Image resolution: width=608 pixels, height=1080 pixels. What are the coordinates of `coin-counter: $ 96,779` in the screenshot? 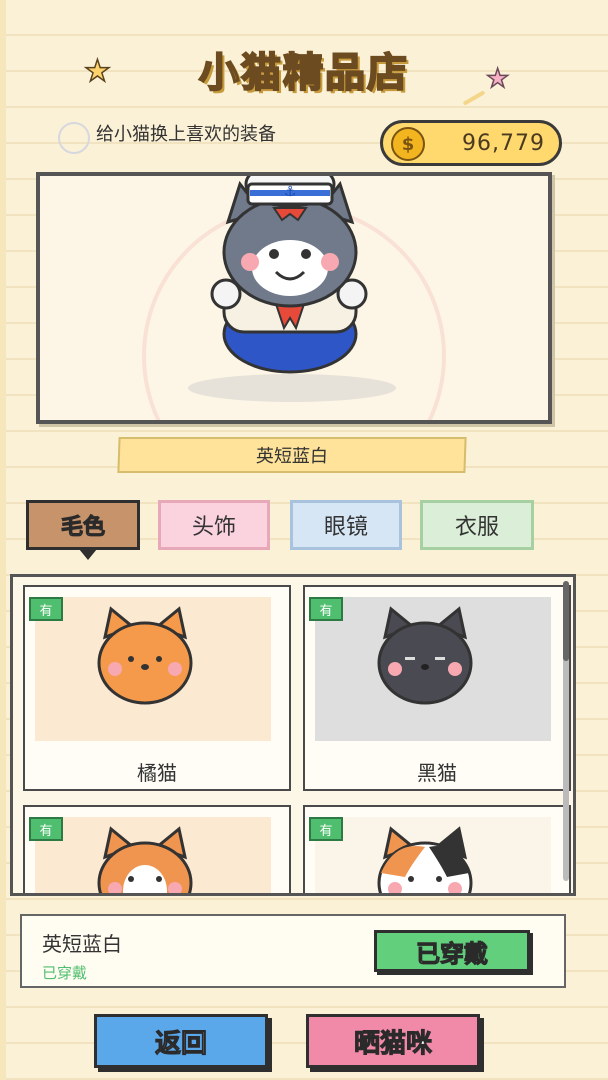 It's located at (471, 143).